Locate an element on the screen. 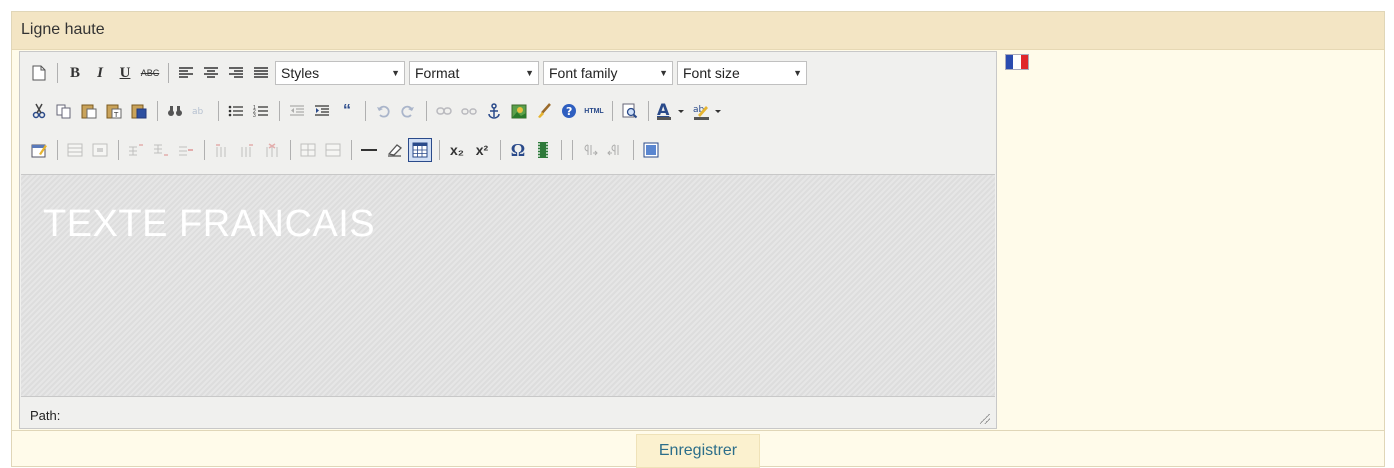 The image size is (1394, 468). preview-icon is located at coordinates (630, 111).